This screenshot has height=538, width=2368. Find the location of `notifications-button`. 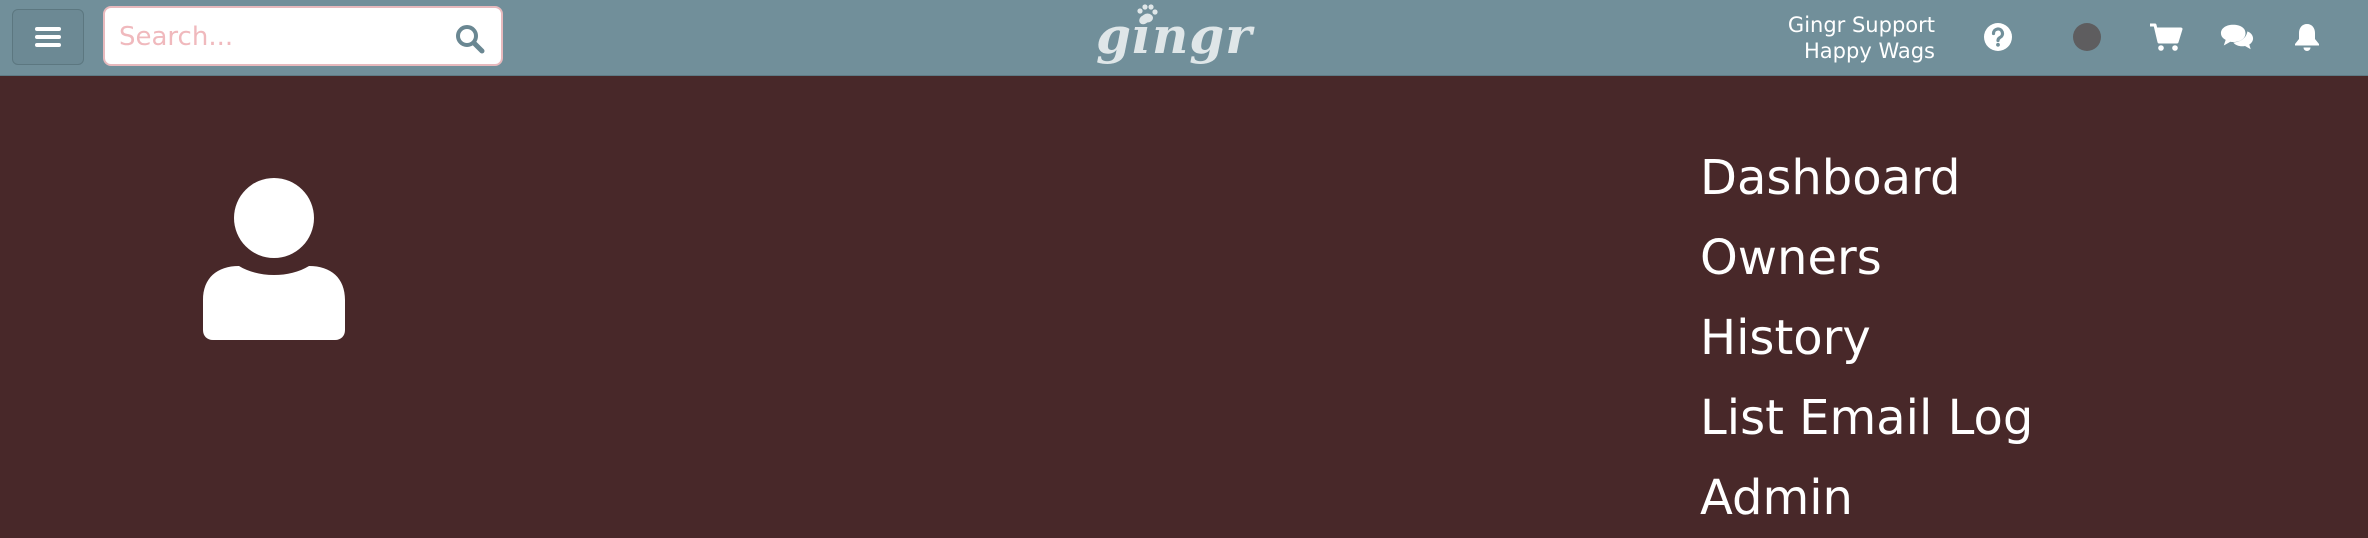

notifications-button is located at coordinates (2307, 37).